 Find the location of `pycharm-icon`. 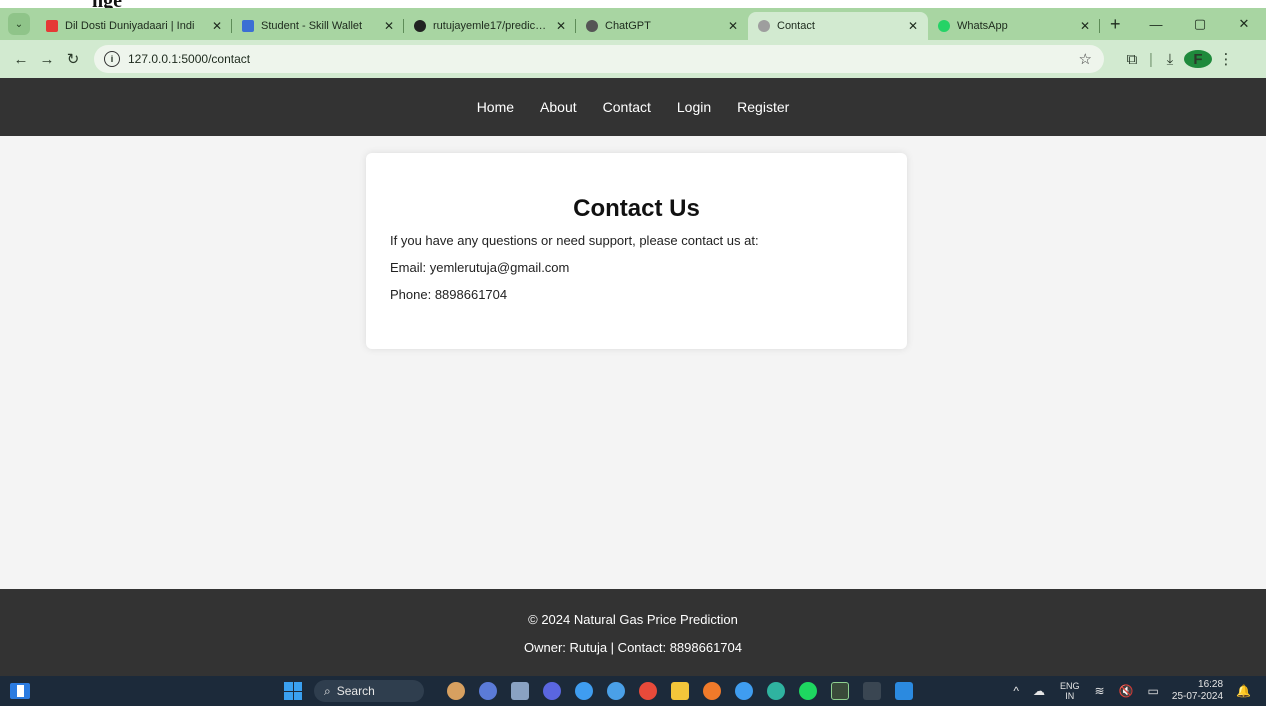

pycharm-icon is located at coordinates (840, 691).